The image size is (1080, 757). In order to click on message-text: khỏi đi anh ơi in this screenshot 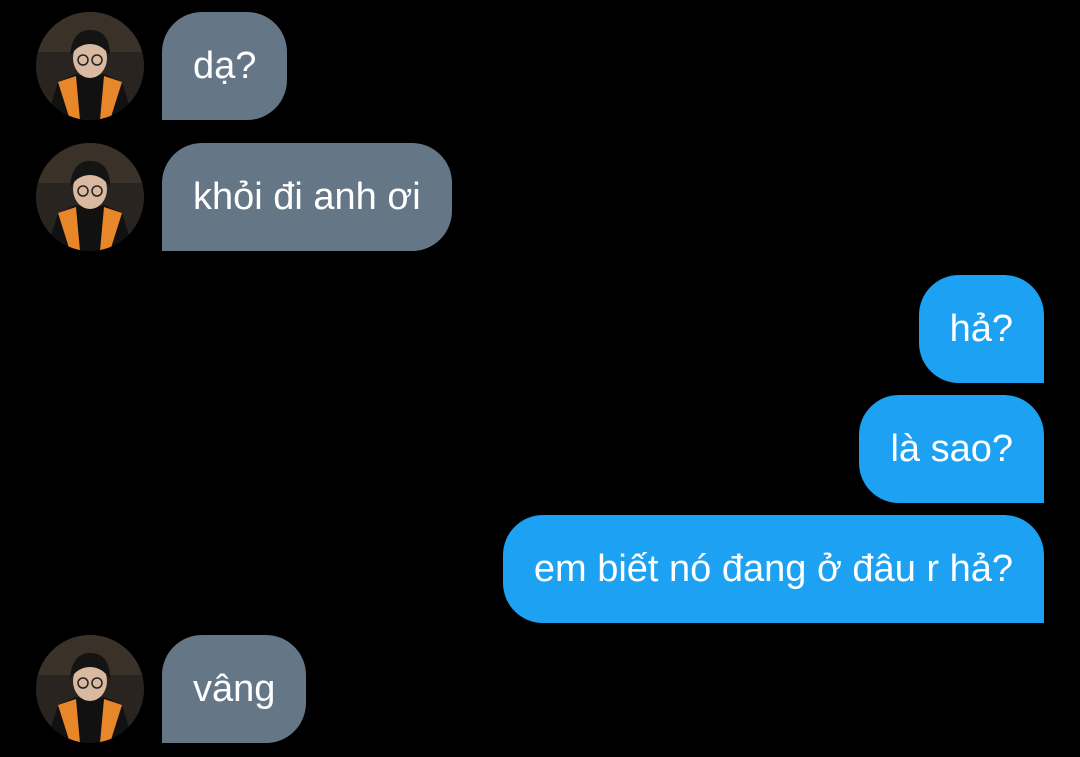, I will do `click(307, 196)`.